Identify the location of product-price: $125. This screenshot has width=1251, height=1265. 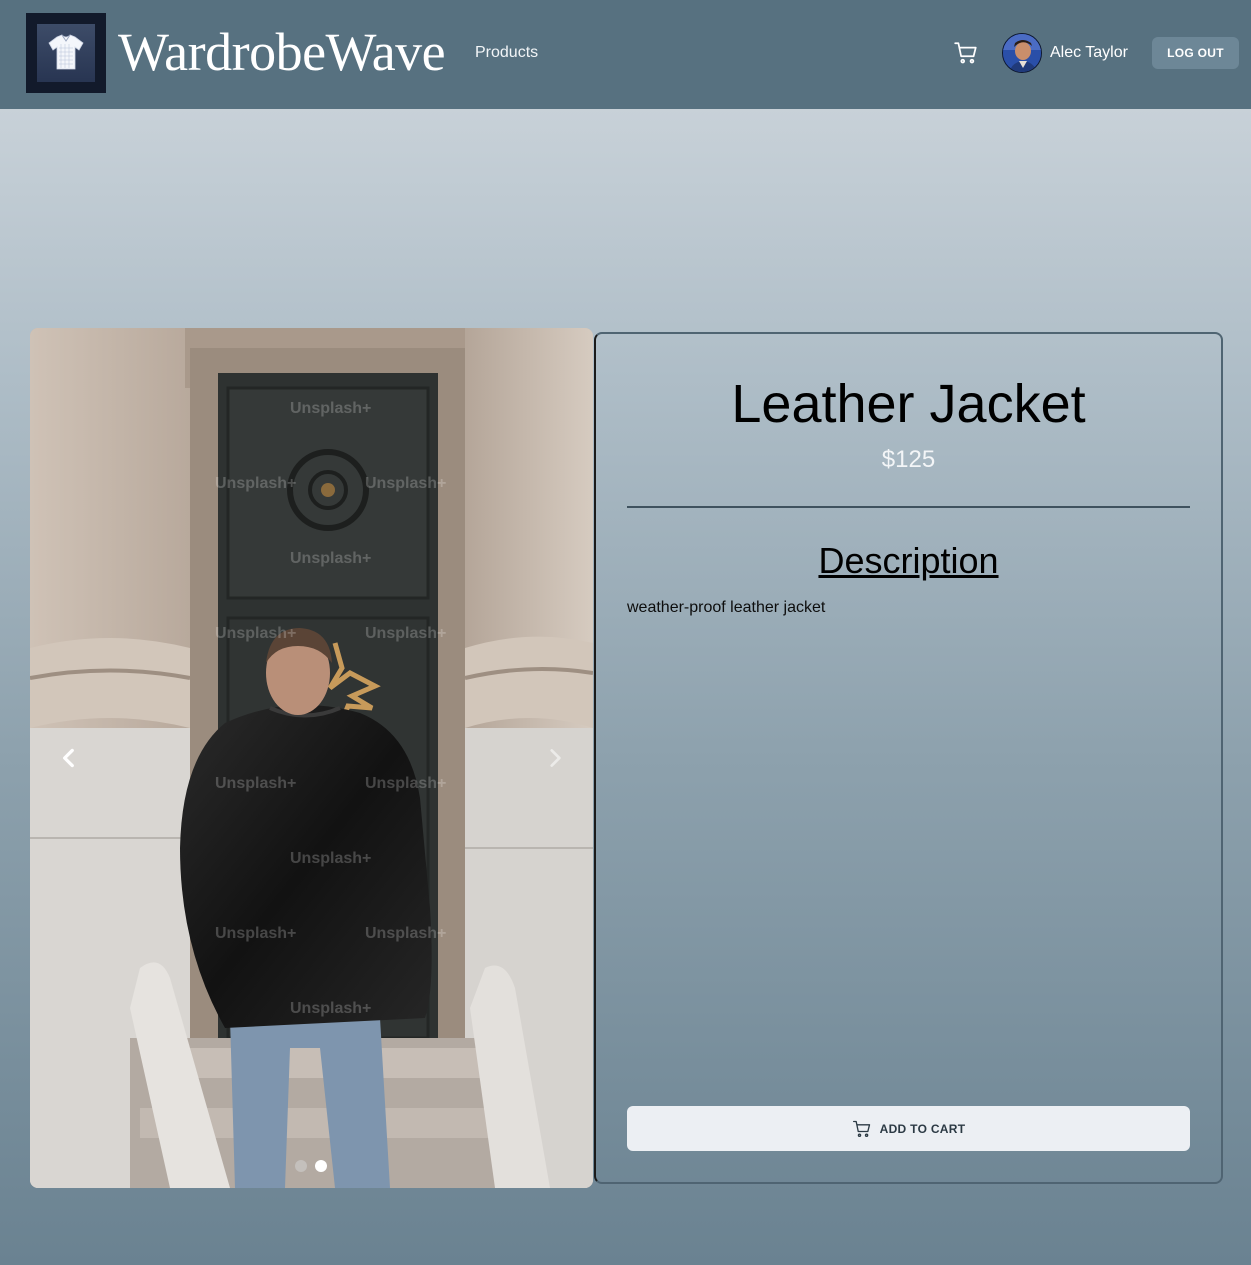
(908, 459).